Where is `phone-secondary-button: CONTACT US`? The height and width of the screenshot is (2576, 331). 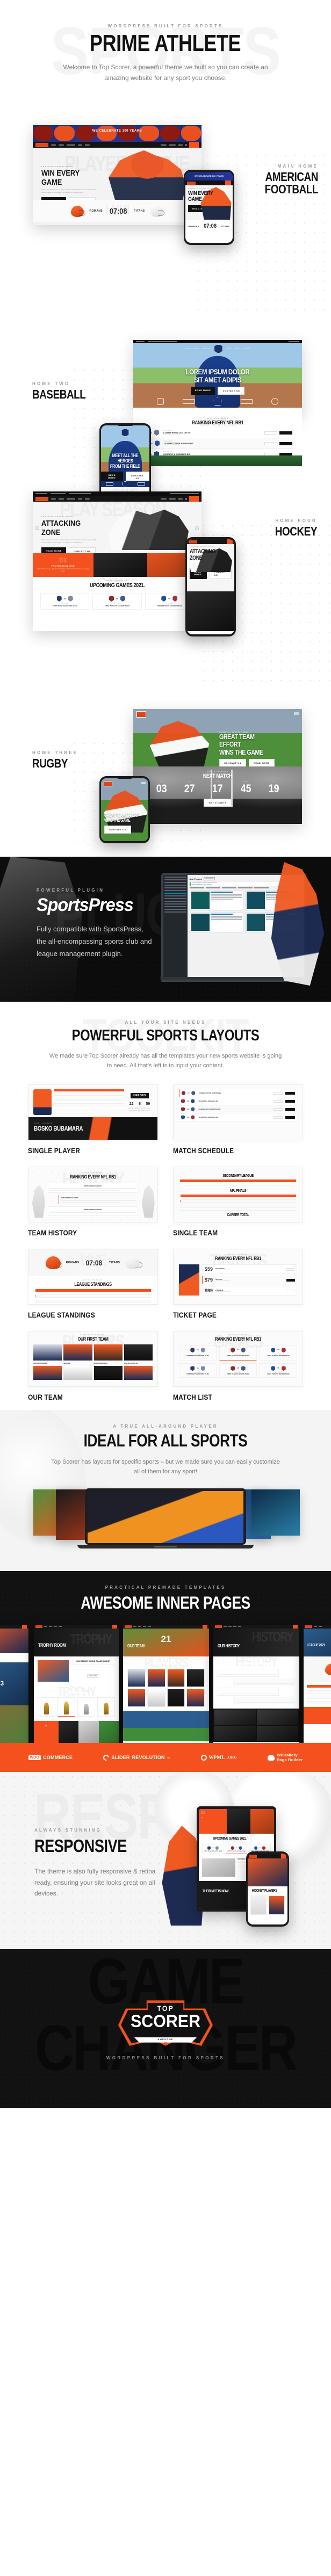 phone-secondary-button: CONTACT US is located at coordinates (137, 476).